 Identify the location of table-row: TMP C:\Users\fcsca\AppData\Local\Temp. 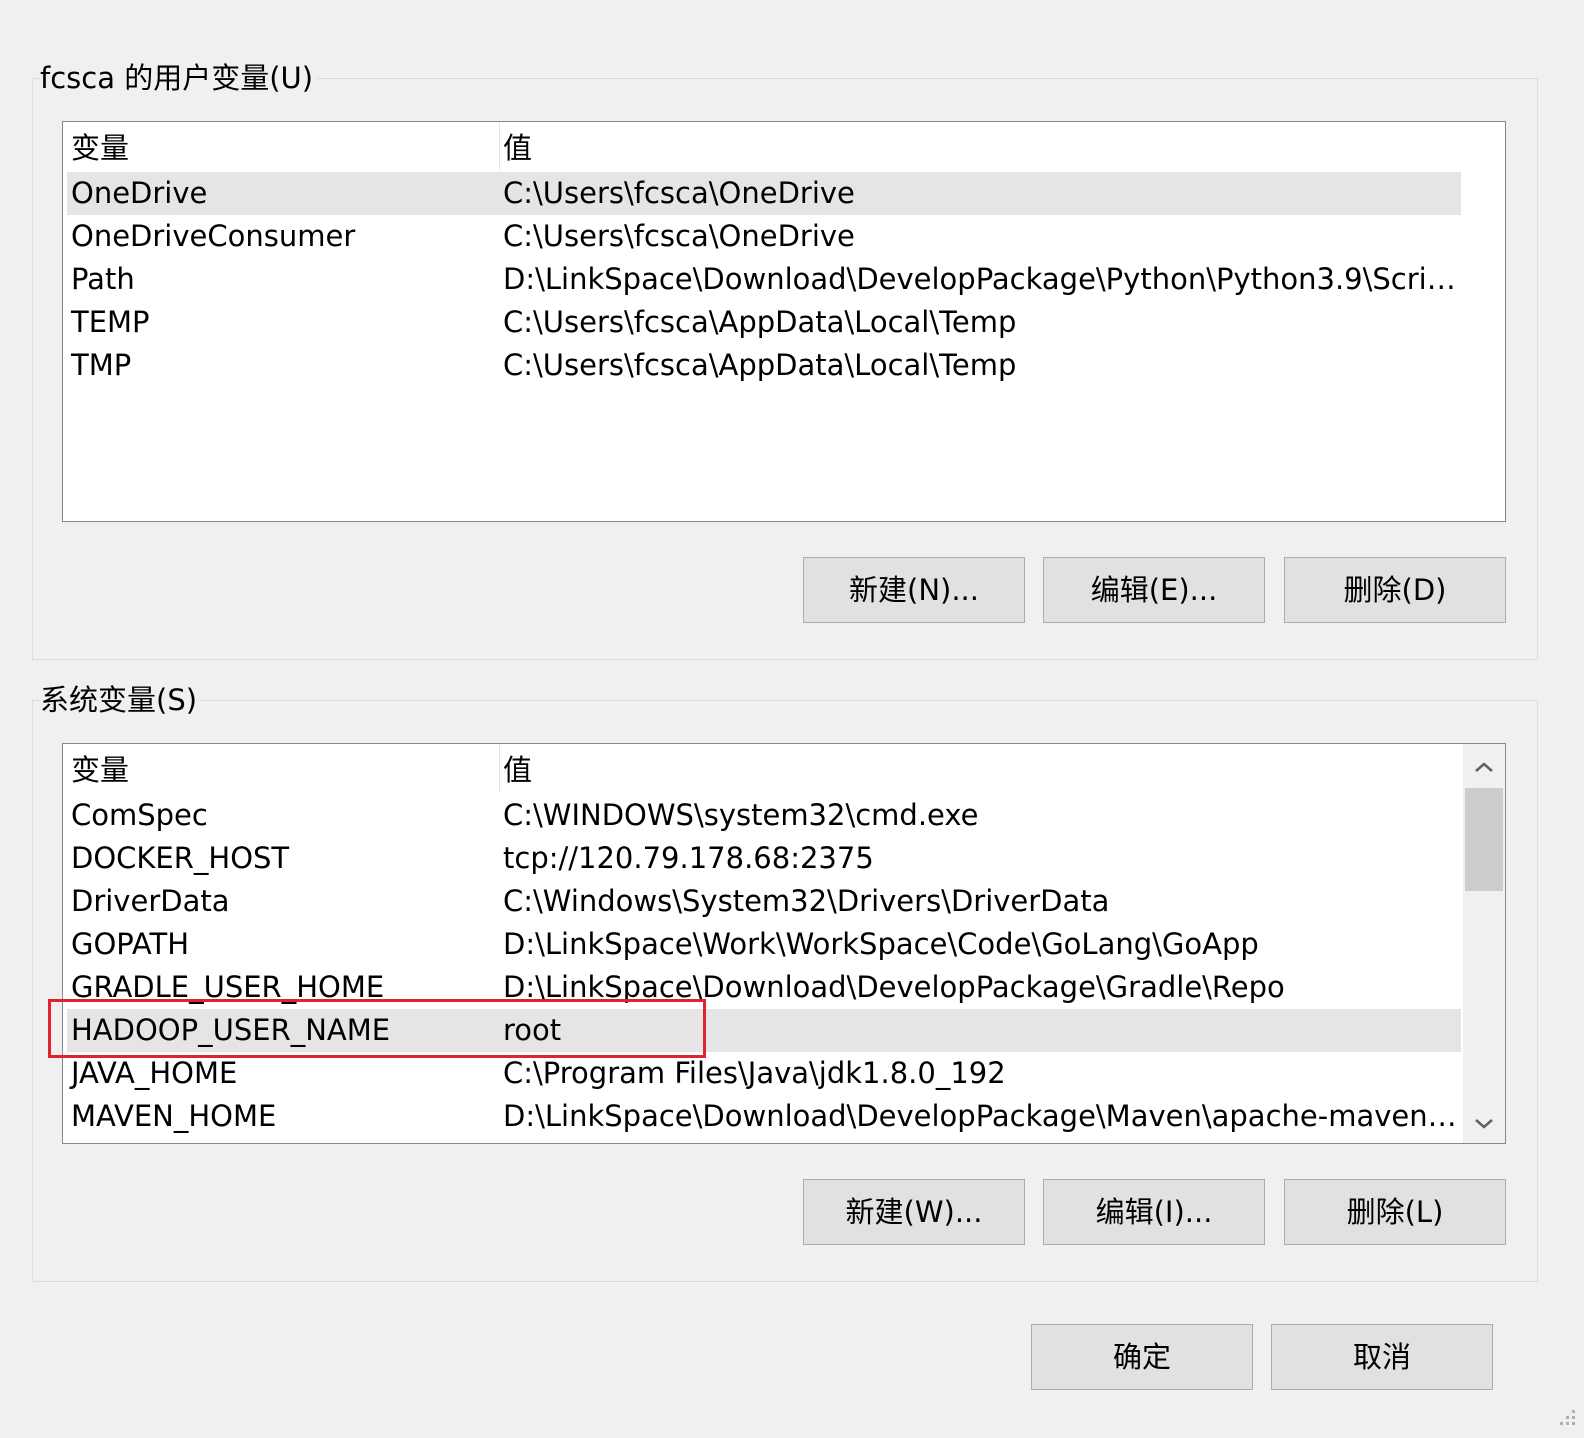
(764, 365).